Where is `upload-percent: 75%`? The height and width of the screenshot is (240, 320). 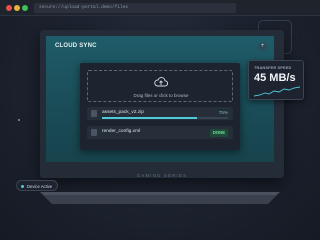
upload-percent: 75% is located at coordinates (223, 112).